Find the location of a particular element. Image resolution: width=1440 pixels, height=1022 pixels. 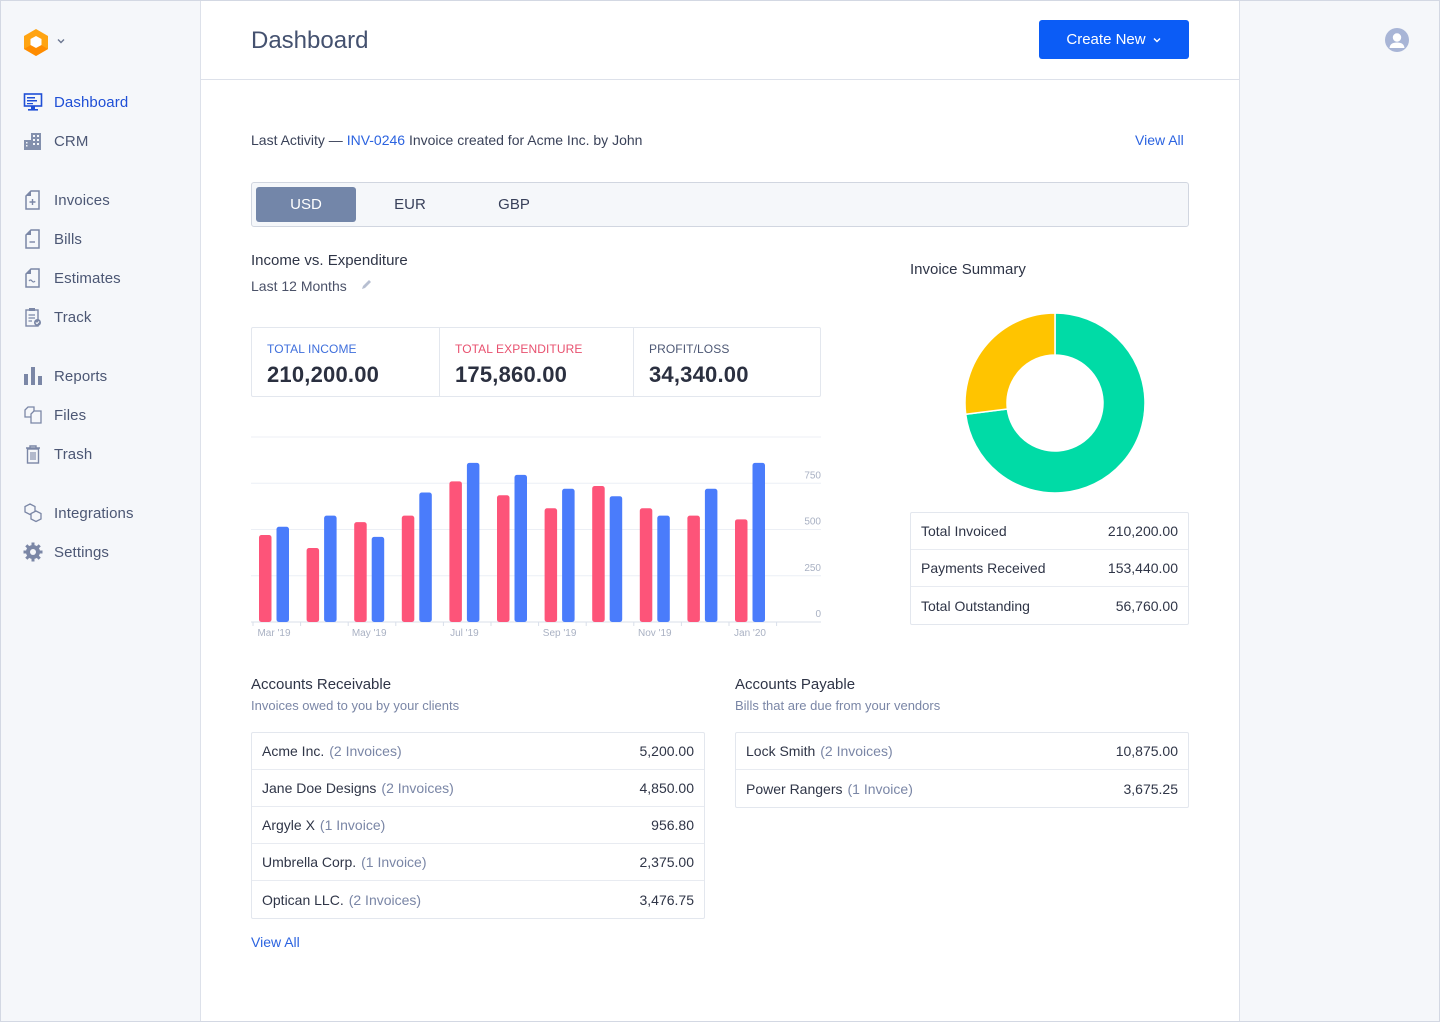

list-item: Argyle X (1 Invoice) 956.80 is located at coordinates (478, 825).